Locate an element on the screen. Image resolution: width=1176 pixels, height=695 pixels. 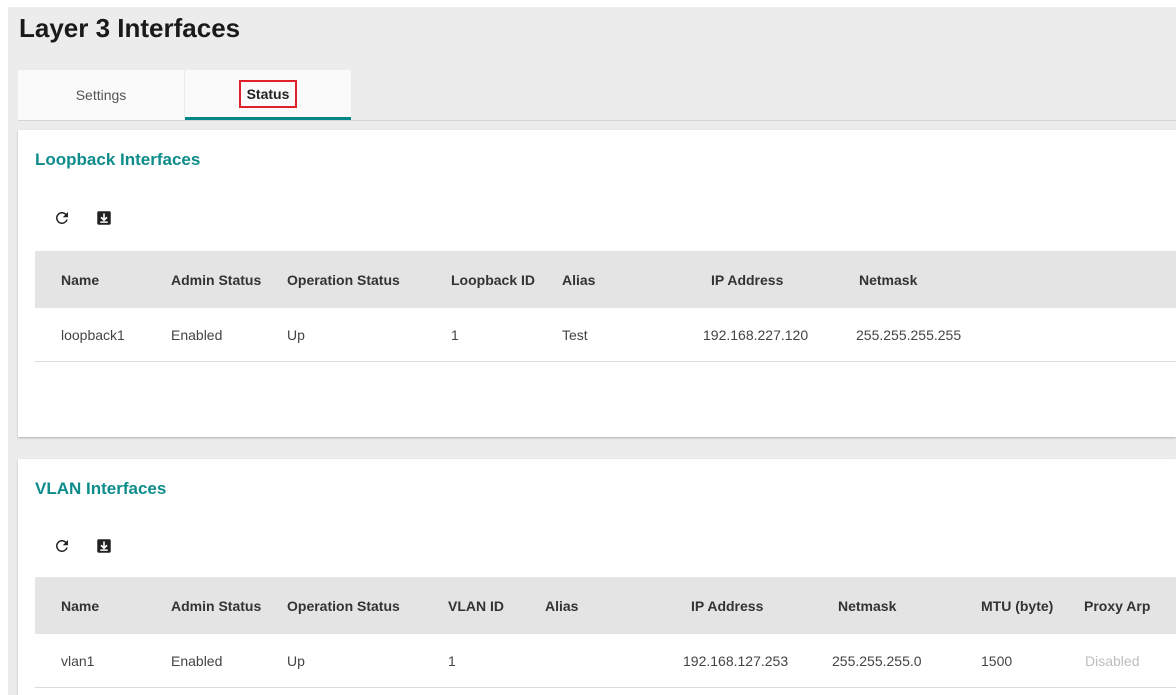
table-cell: 255.255.255.255 is located at coordinates (909, 334).